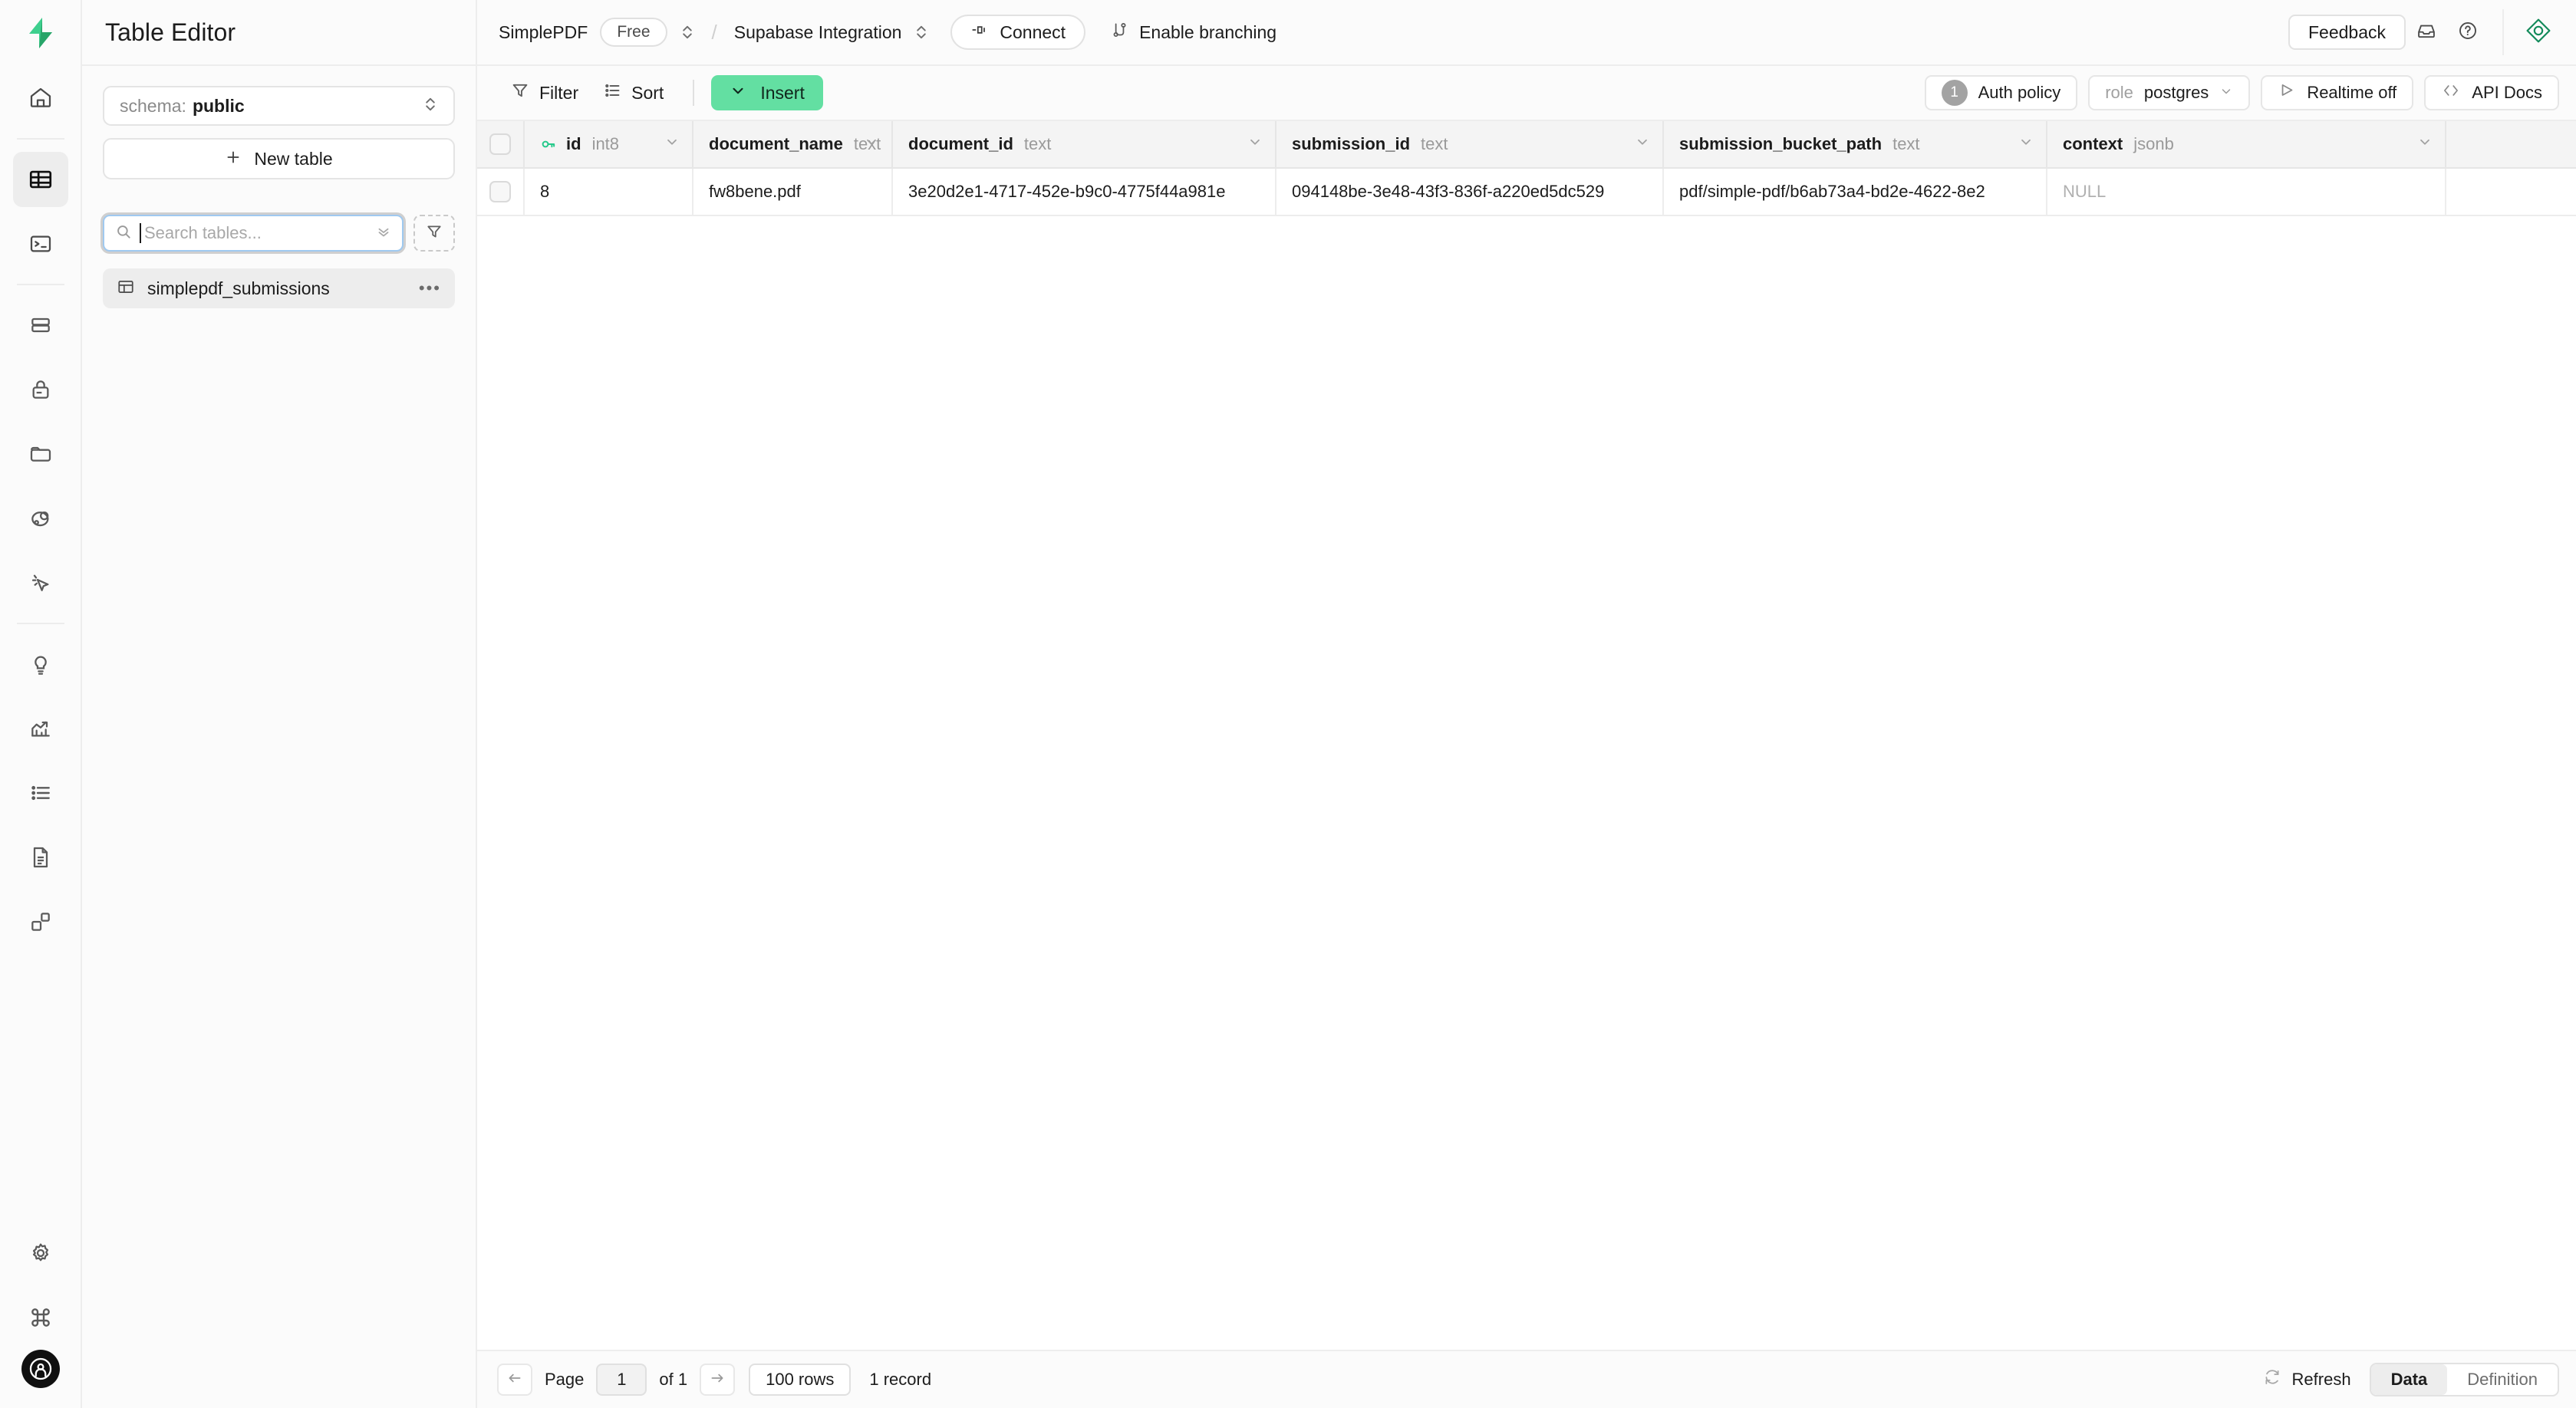 The width and height of the screenshot is (2576, 1408). I want to click on inbox-button, so click(2426, 32).